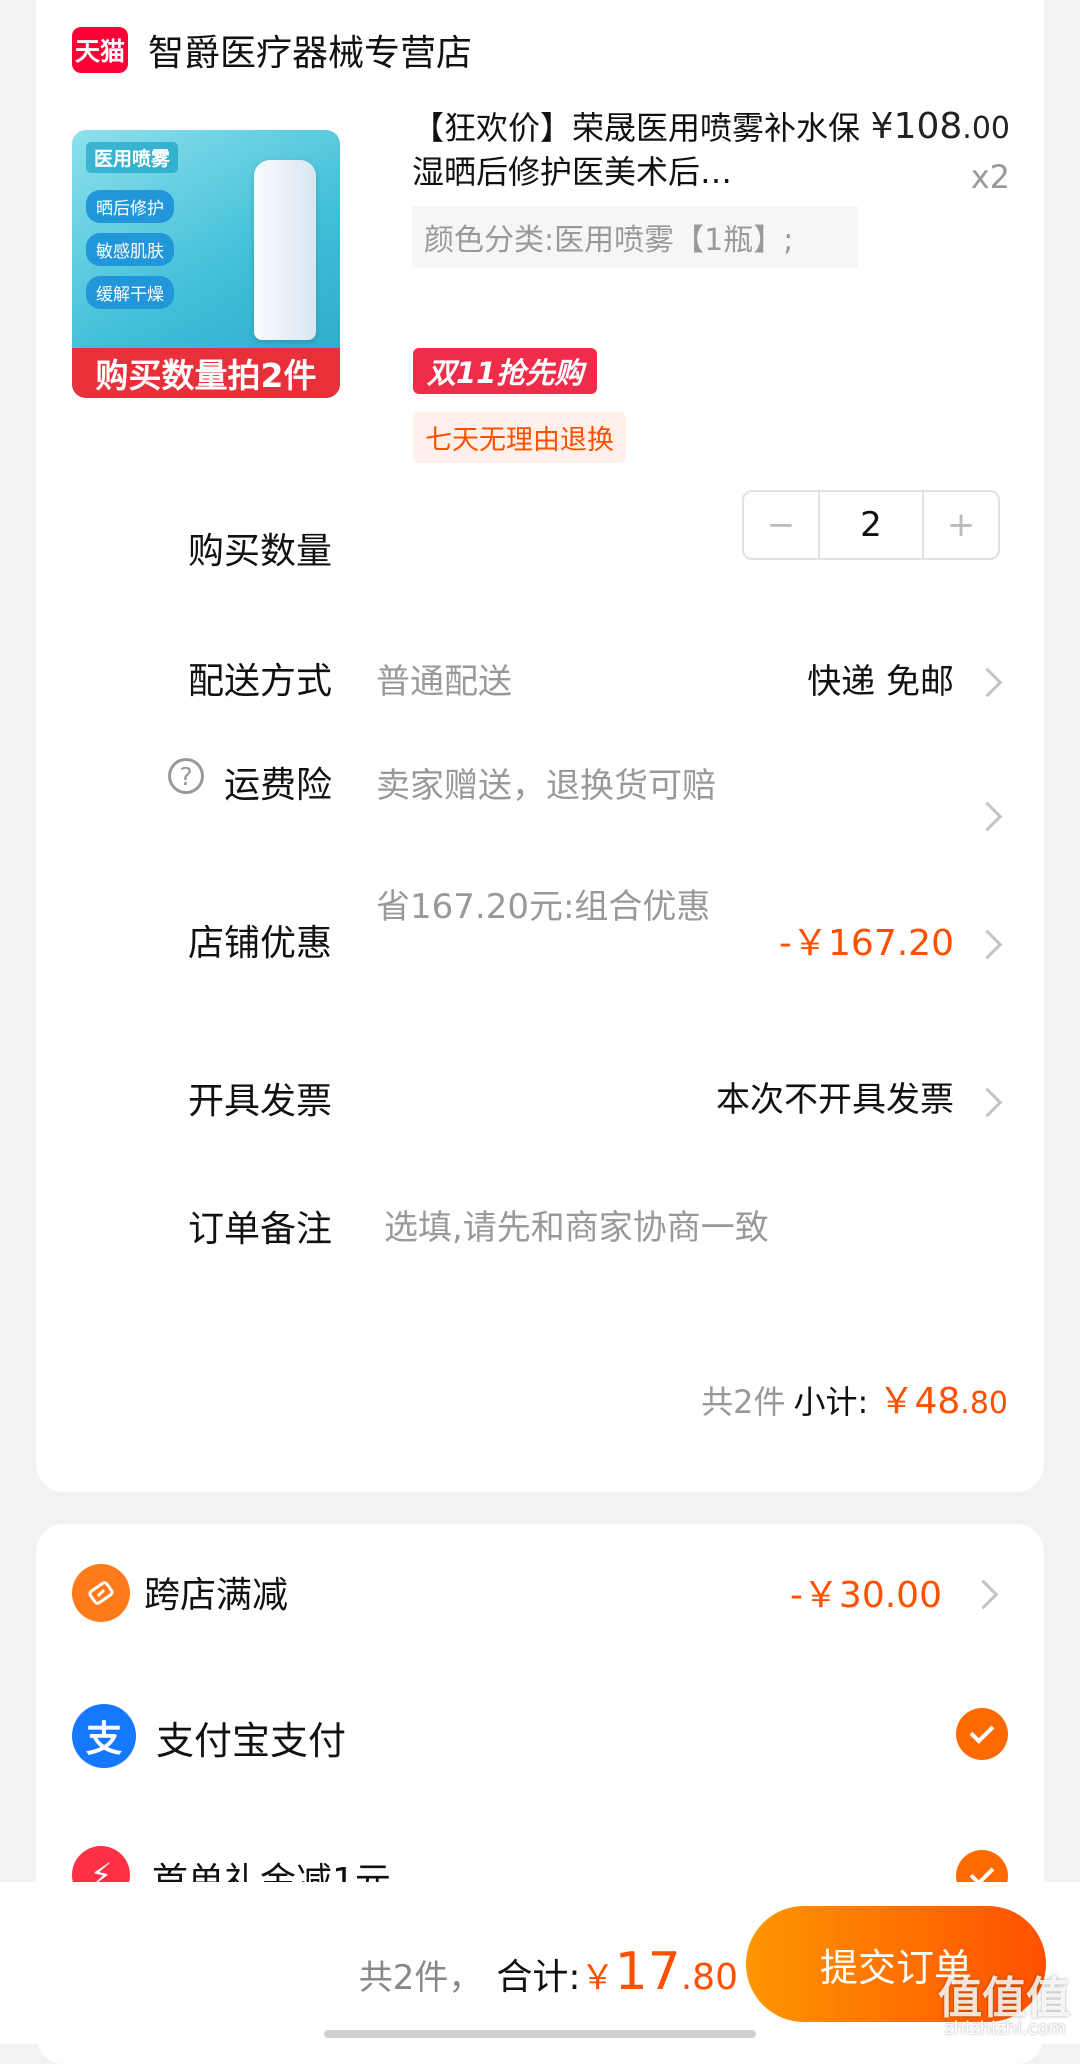 Image resolution: width=1080 pixels, height=2064 pixels. What do you see at coordinates (543, 907) in the screenshot?
I see `store-discount-value: 省167.20元:组合优惠` at bounding box center [543, 907].